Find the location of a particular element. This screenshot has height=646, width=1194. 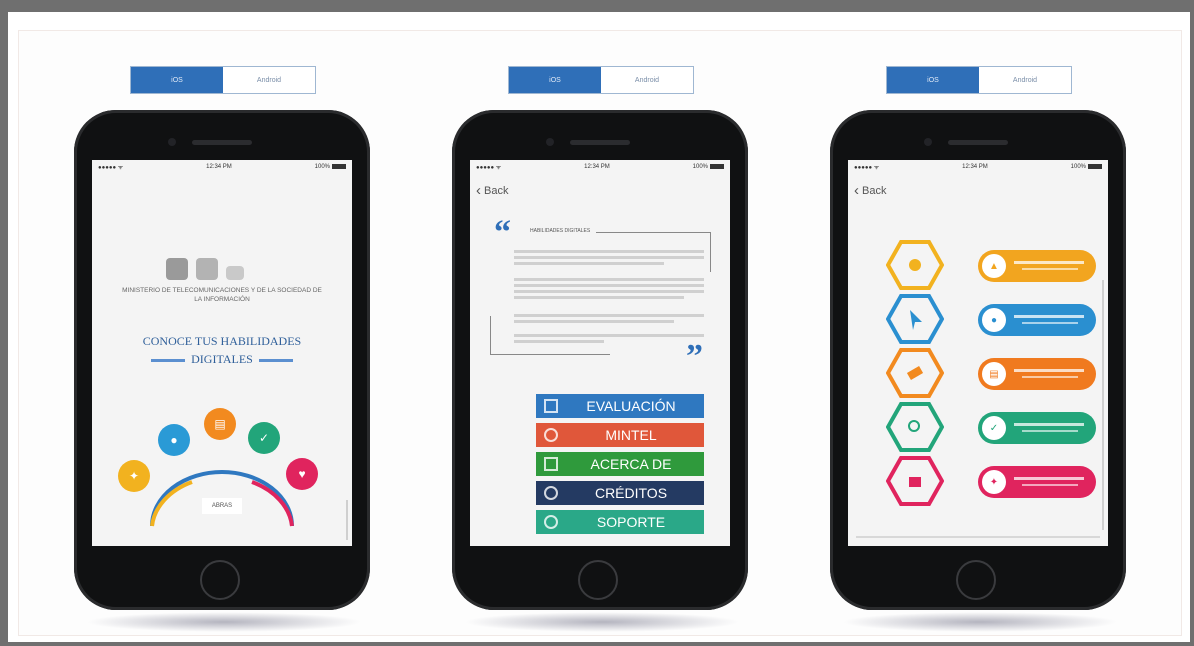

hexagon-red is located at coordinates (915, 481).